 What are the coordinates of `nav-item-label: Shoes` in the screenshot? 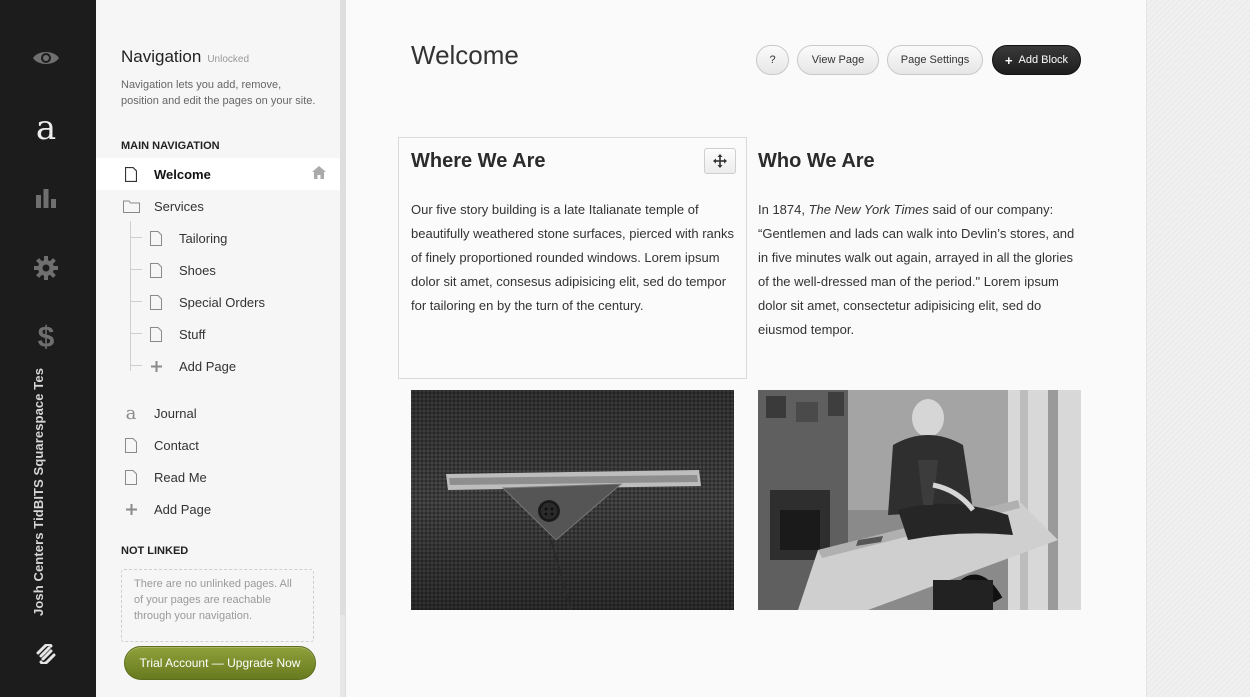 It's located at (197, 270).